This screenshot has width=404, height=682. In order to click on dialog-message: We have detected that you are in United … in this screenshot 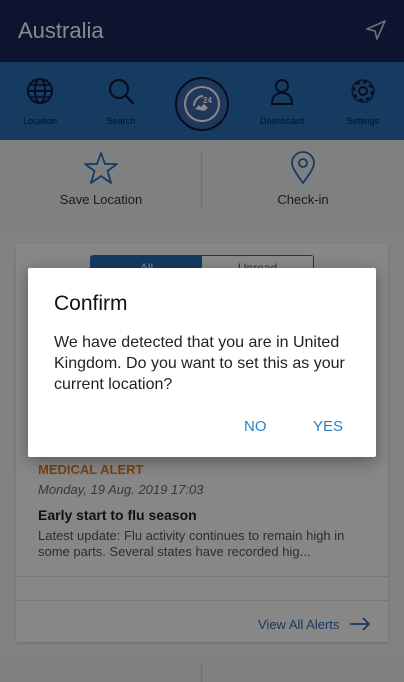, I will do `click(199, 363)`.